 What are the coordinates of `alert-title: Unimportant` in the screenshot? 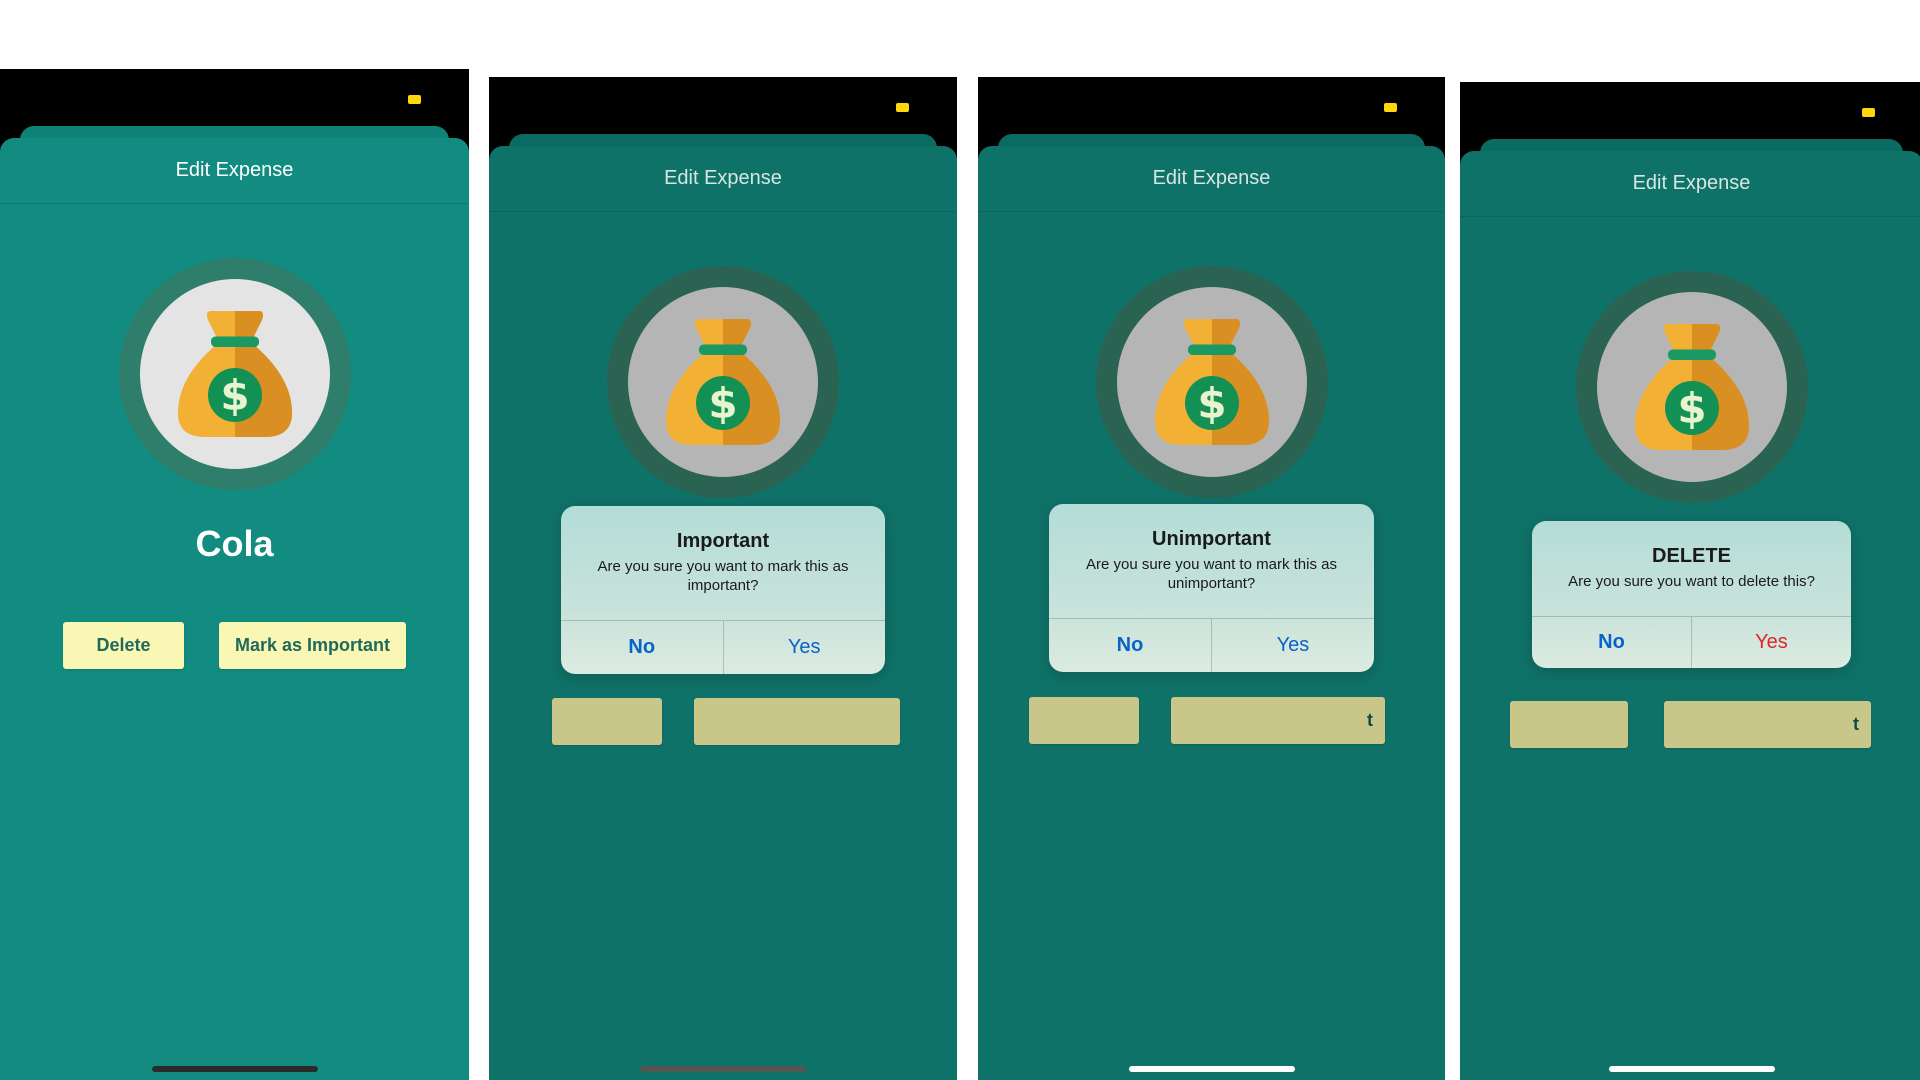 It's located at (1211, 539).